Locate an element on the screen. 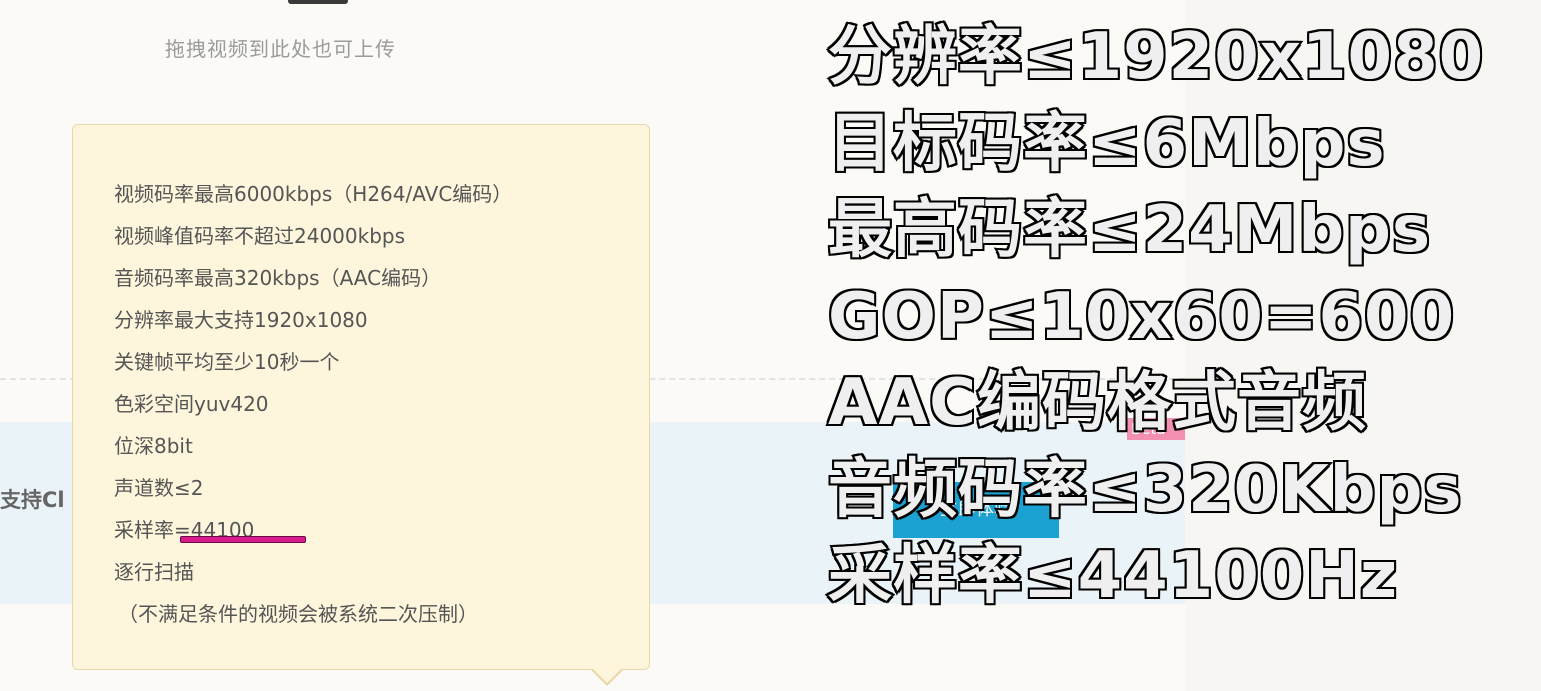  requirement-audio-bitrate: 音频码率最高320kbps（AAC编码） is located at coordinates (278, 278).